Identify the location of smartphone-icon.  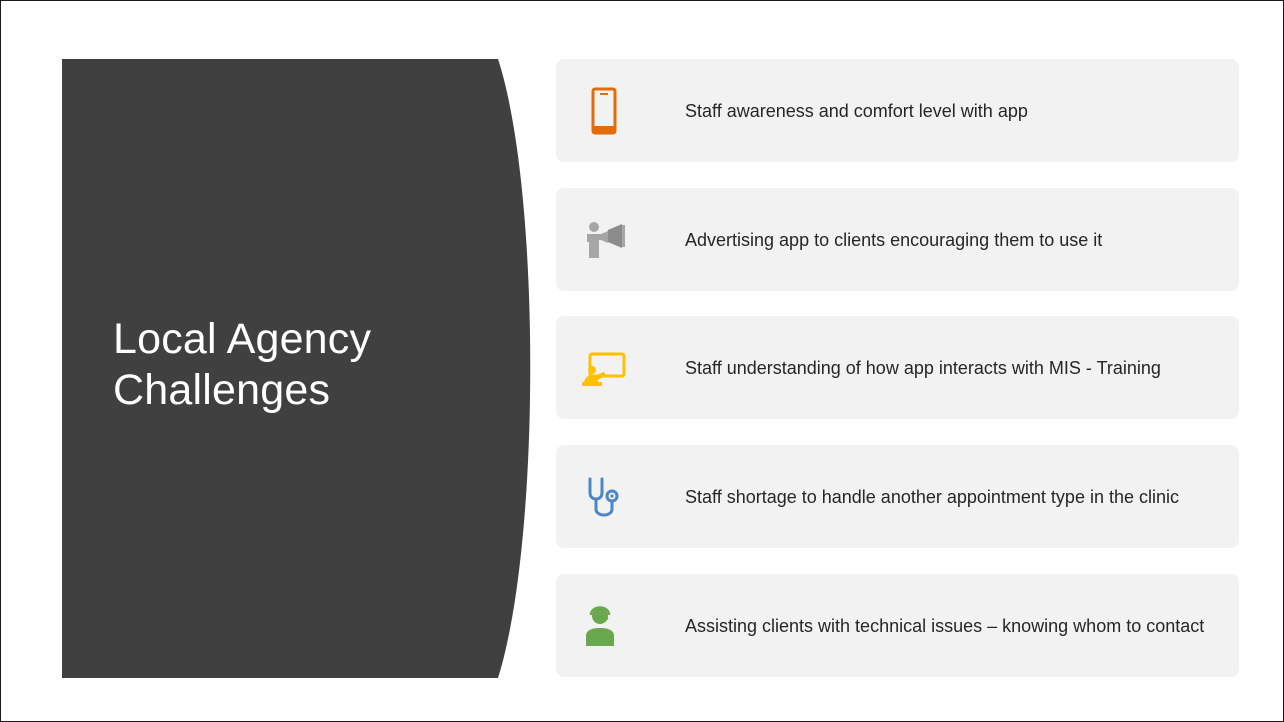
(604, 111).